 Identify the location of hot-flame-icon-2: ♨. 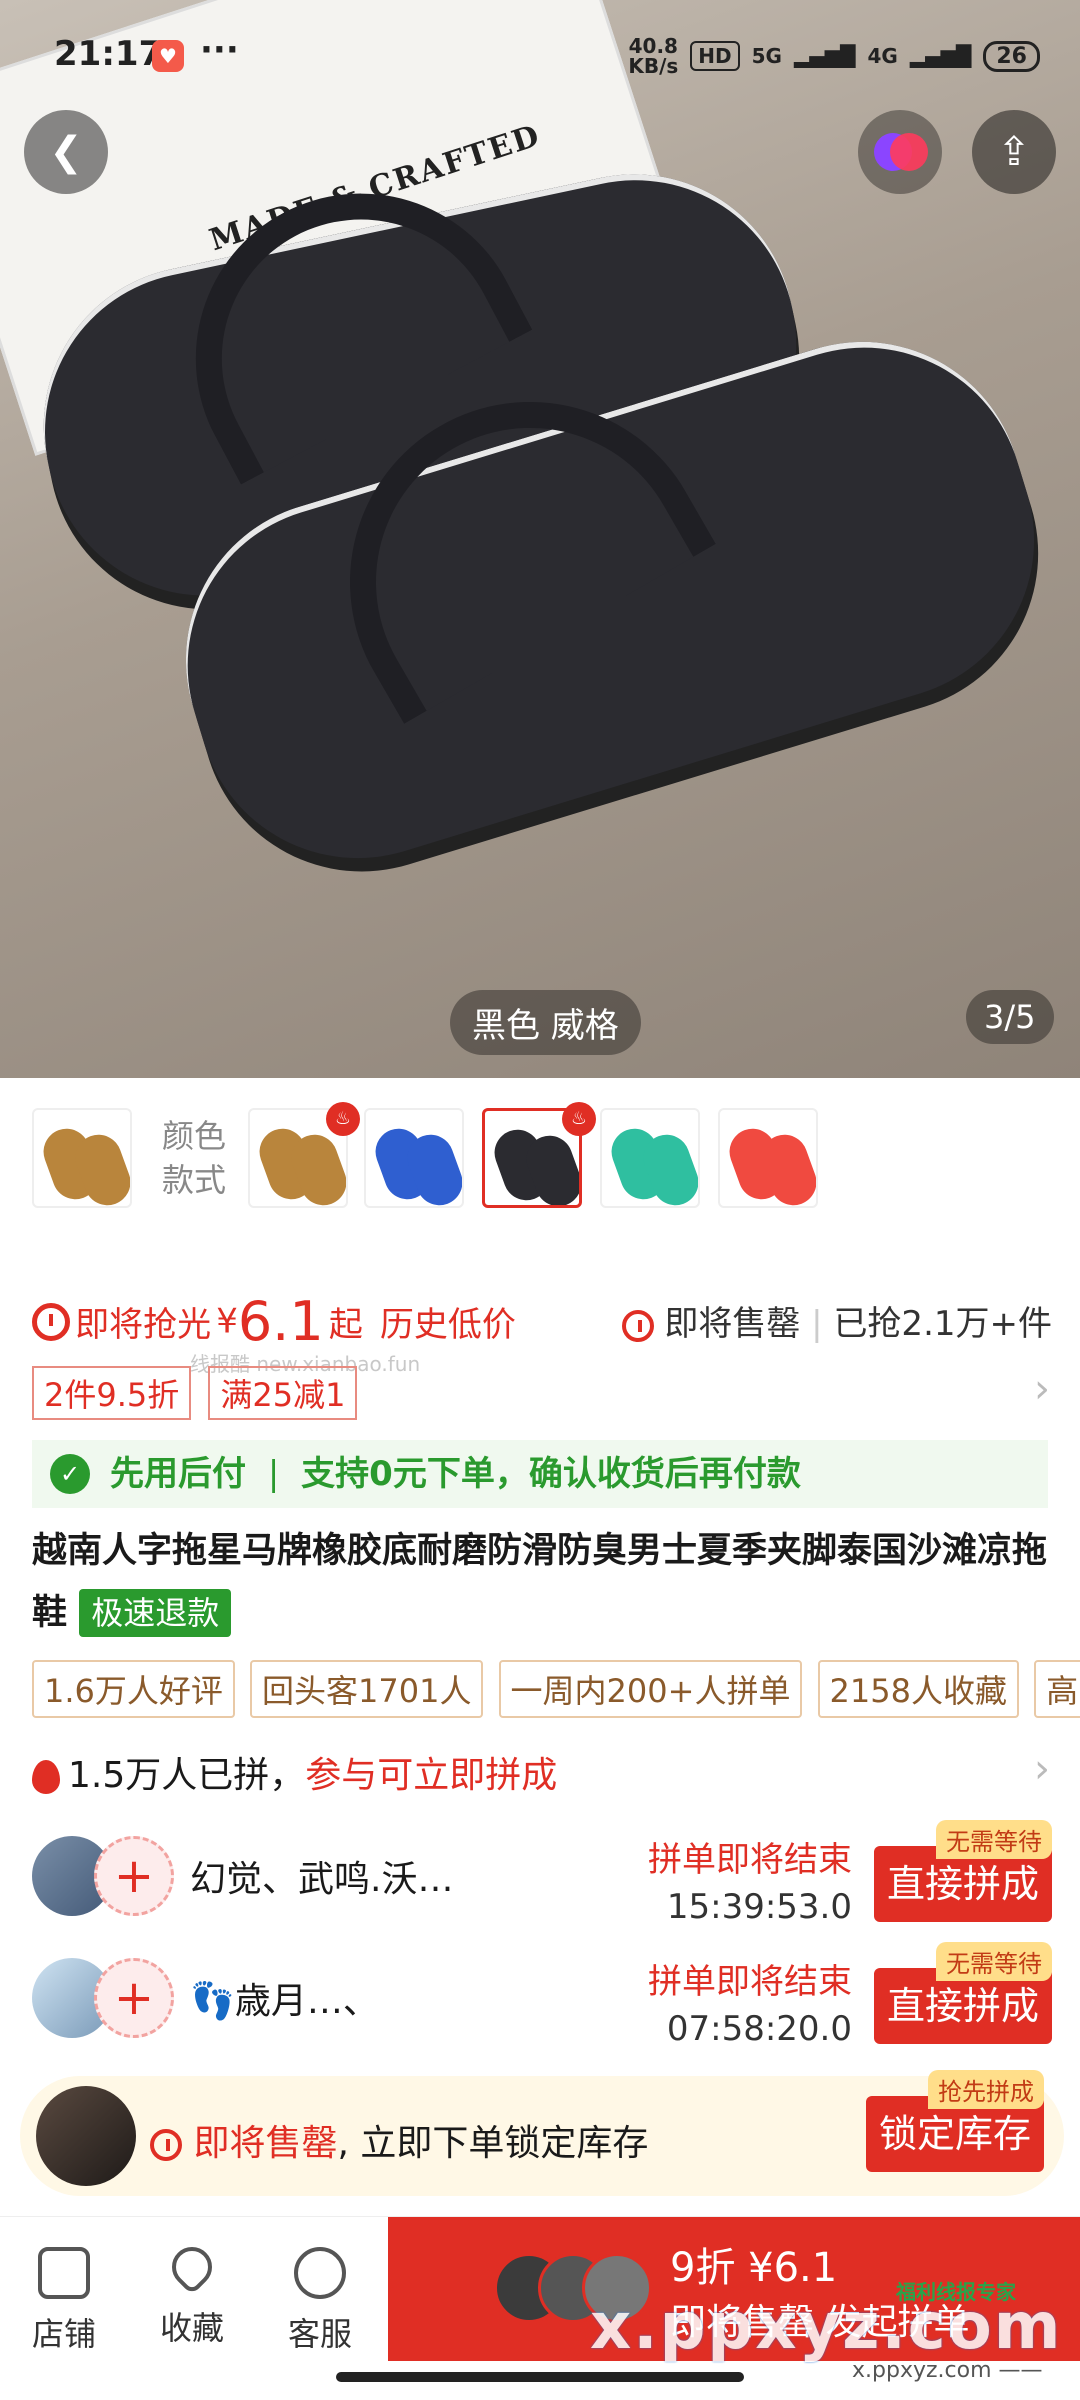
(579, 1119).